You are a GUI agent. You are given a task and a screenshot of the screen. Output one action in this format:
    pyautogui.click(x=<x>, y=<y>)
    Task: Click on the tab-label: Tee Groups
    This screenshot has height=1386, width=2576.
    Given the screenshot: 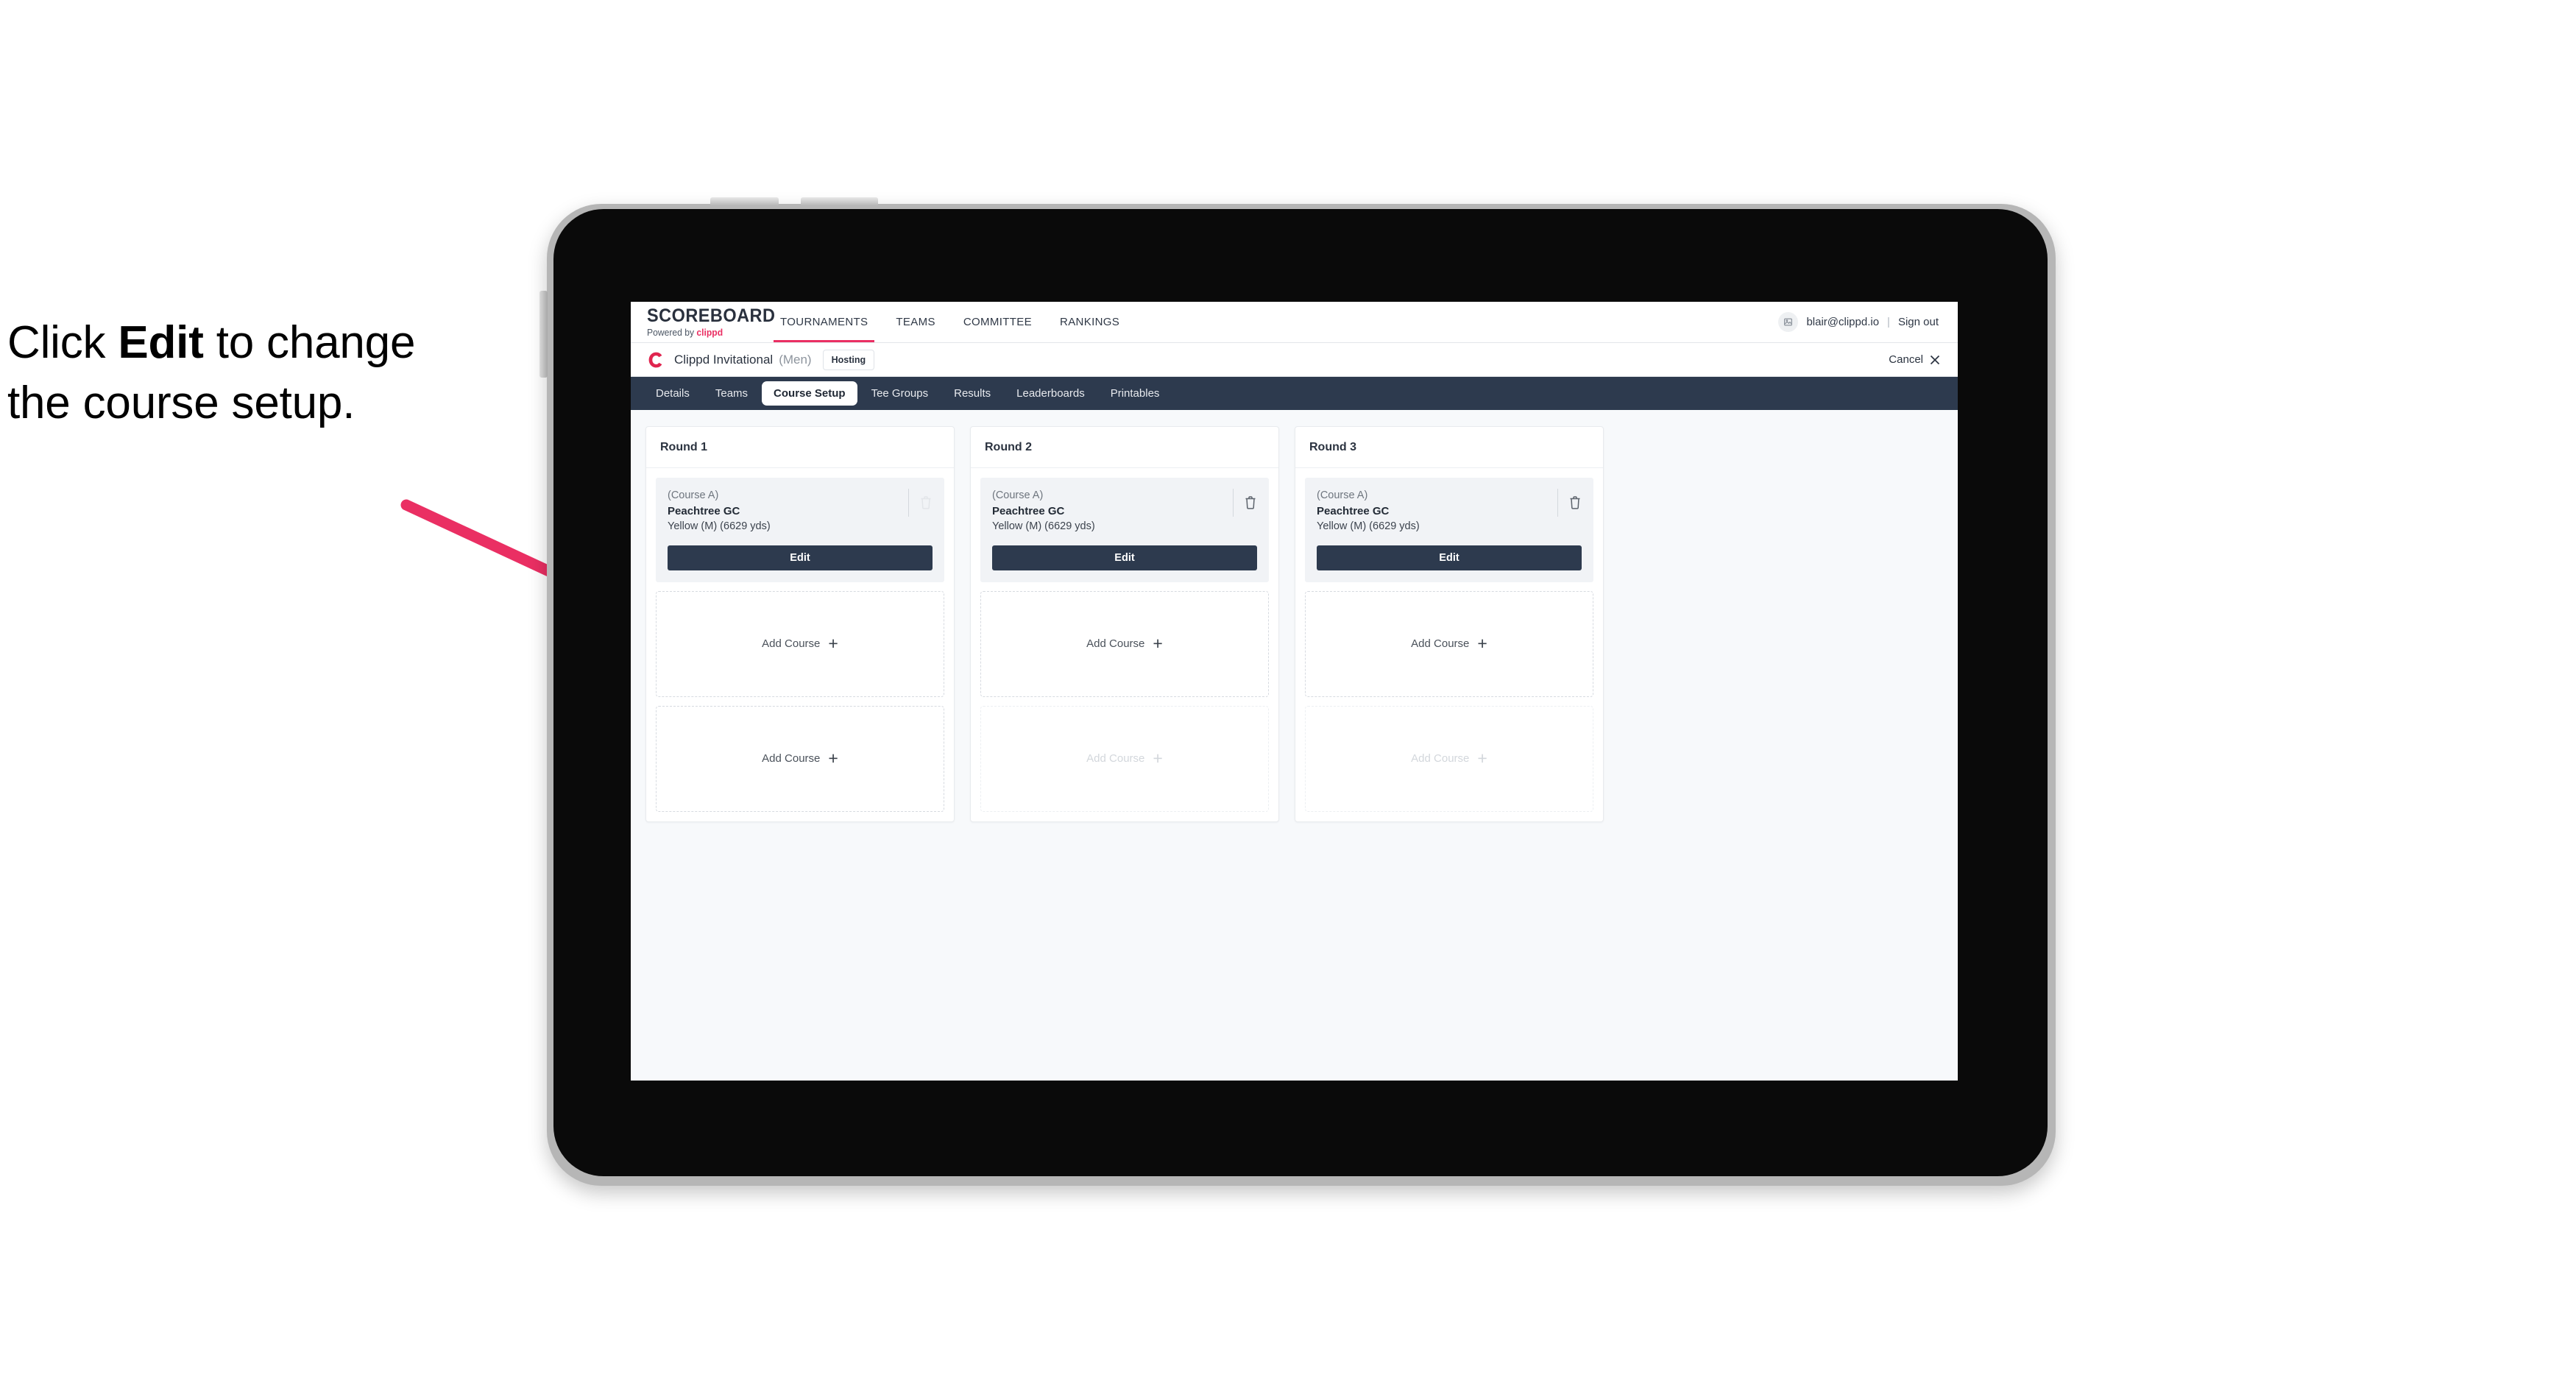 What is the action you would take?
    pyautogui.click(x=900, y=393)
    